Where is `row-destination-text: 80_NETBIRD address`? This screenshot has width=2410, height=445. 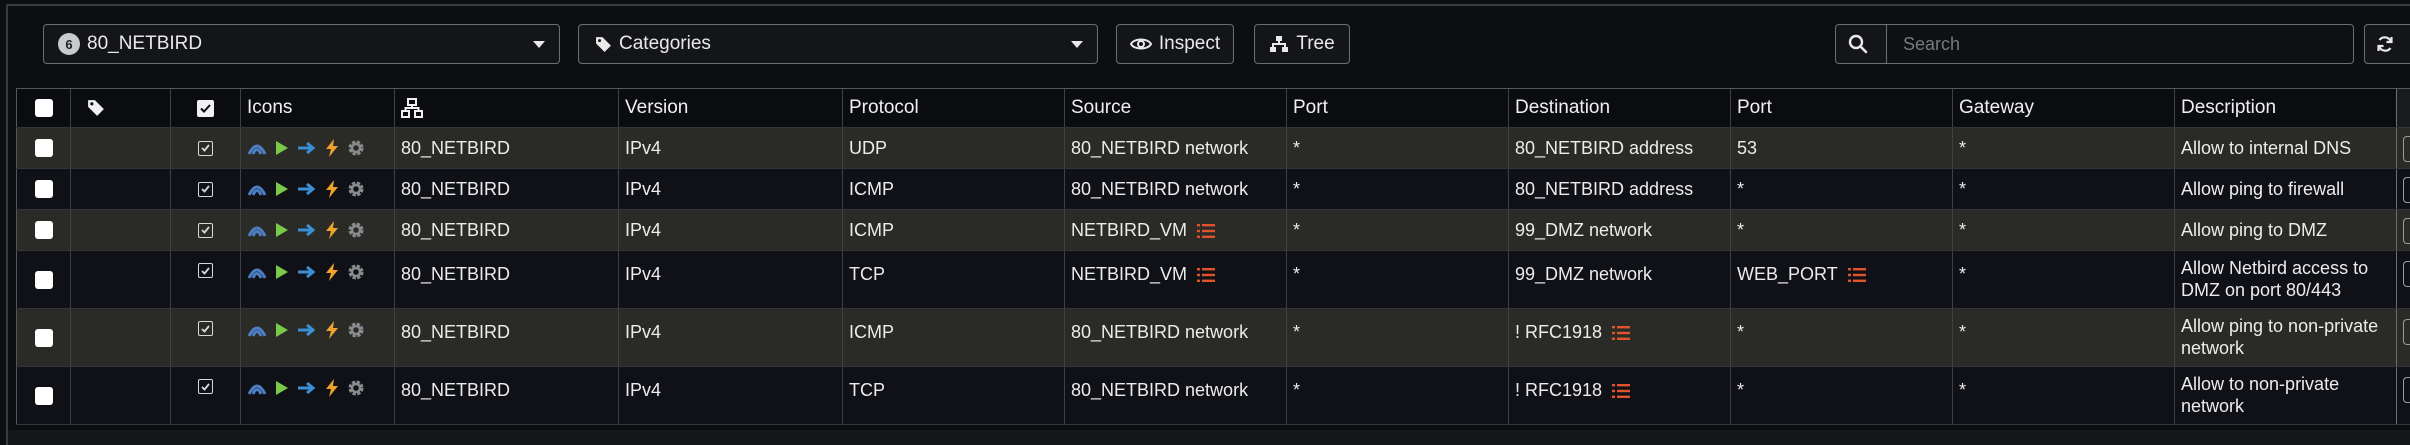
row-destination-text: 80_NETBIRD address is located at coordinates (1604, 147).